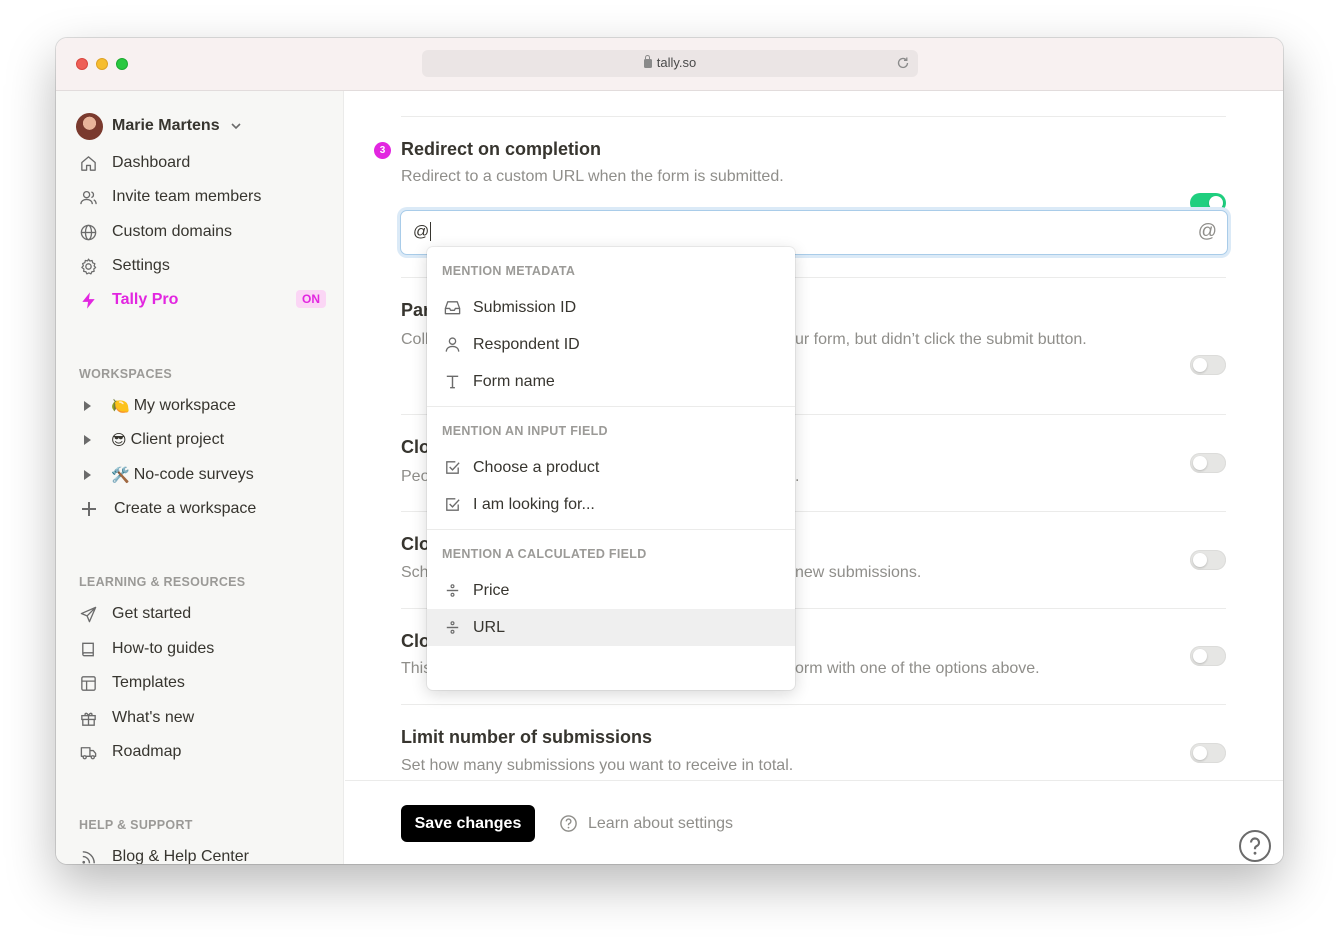  Describe the element at coordinates (205, 475) in the screenshot. I see `workspace-item: 🛠️ No-code surveys` at that location.